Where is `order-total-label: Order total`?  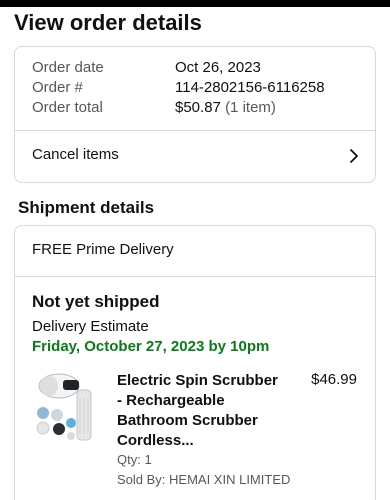
order-total-label: Order total is located at coordinates (67, 107).